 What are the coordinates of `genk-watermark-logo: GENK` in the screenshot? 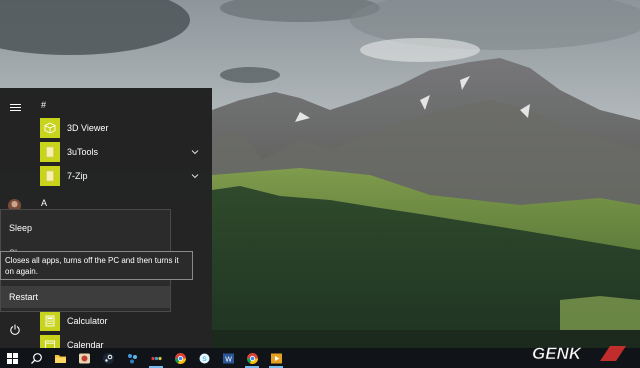 It's located at (582, 353).